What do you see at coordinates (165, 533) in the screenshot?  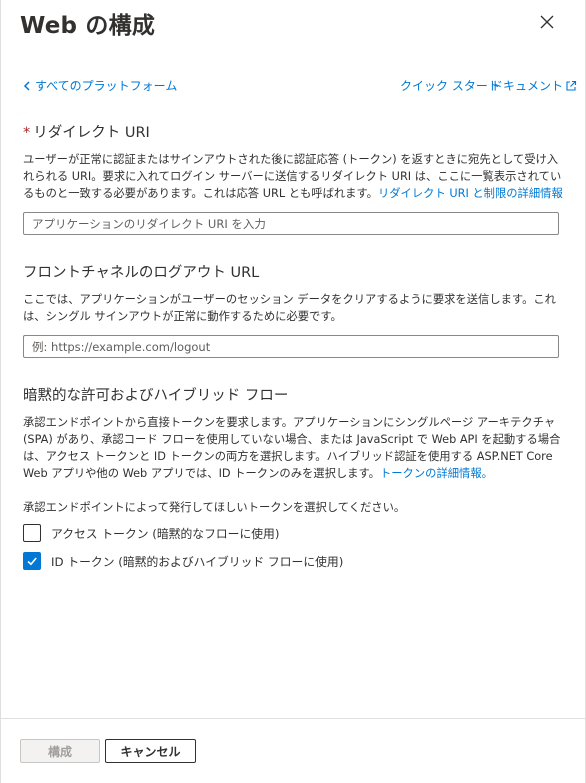 I see `access-token-label: アクセス トークン (暗黙的なフローに使用)` at bounding box center [165, 533].